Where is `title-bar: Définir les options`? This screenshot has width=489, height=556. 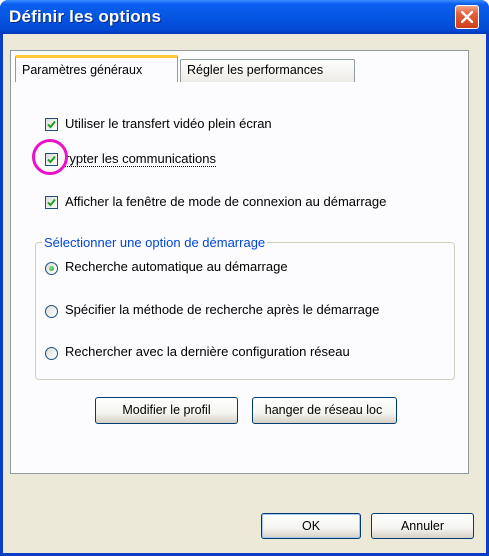 title-bar: Définir les options is located at coordinates (244, 17).